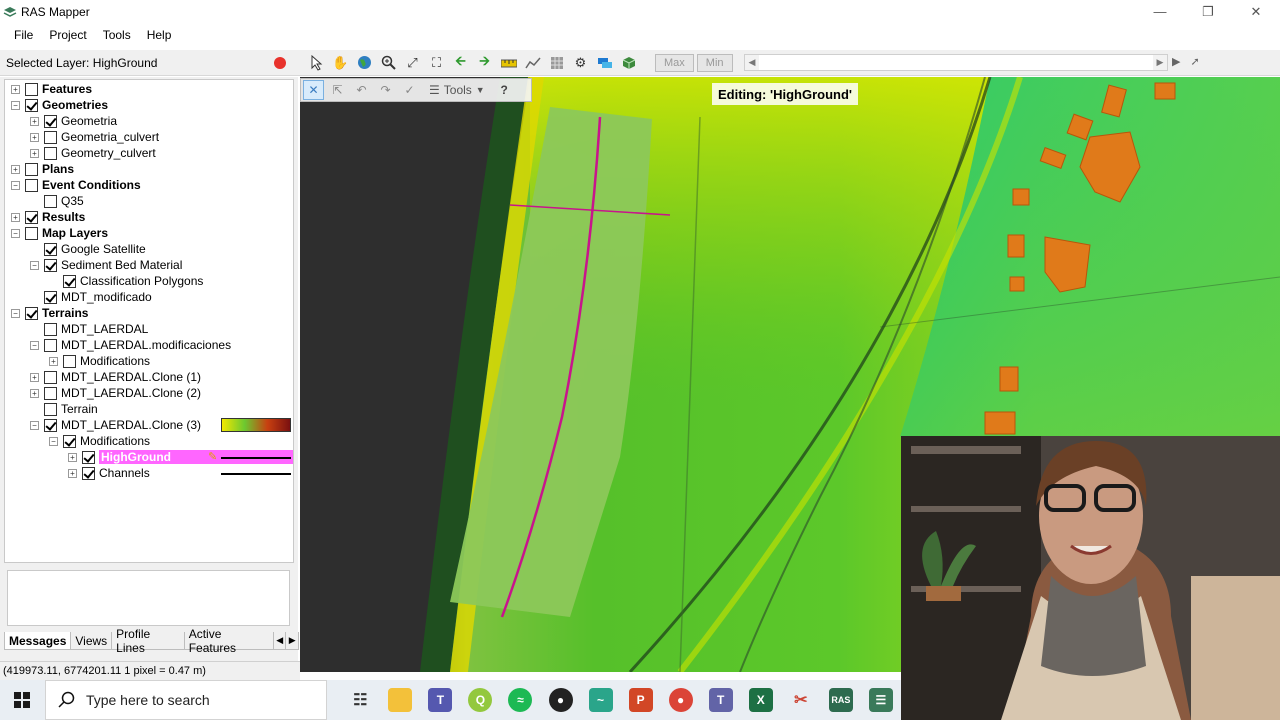 The width and height of the screenshot is (1280, 720). I want to click on zoom-extents-icon: ⤢, so click(412, 62).